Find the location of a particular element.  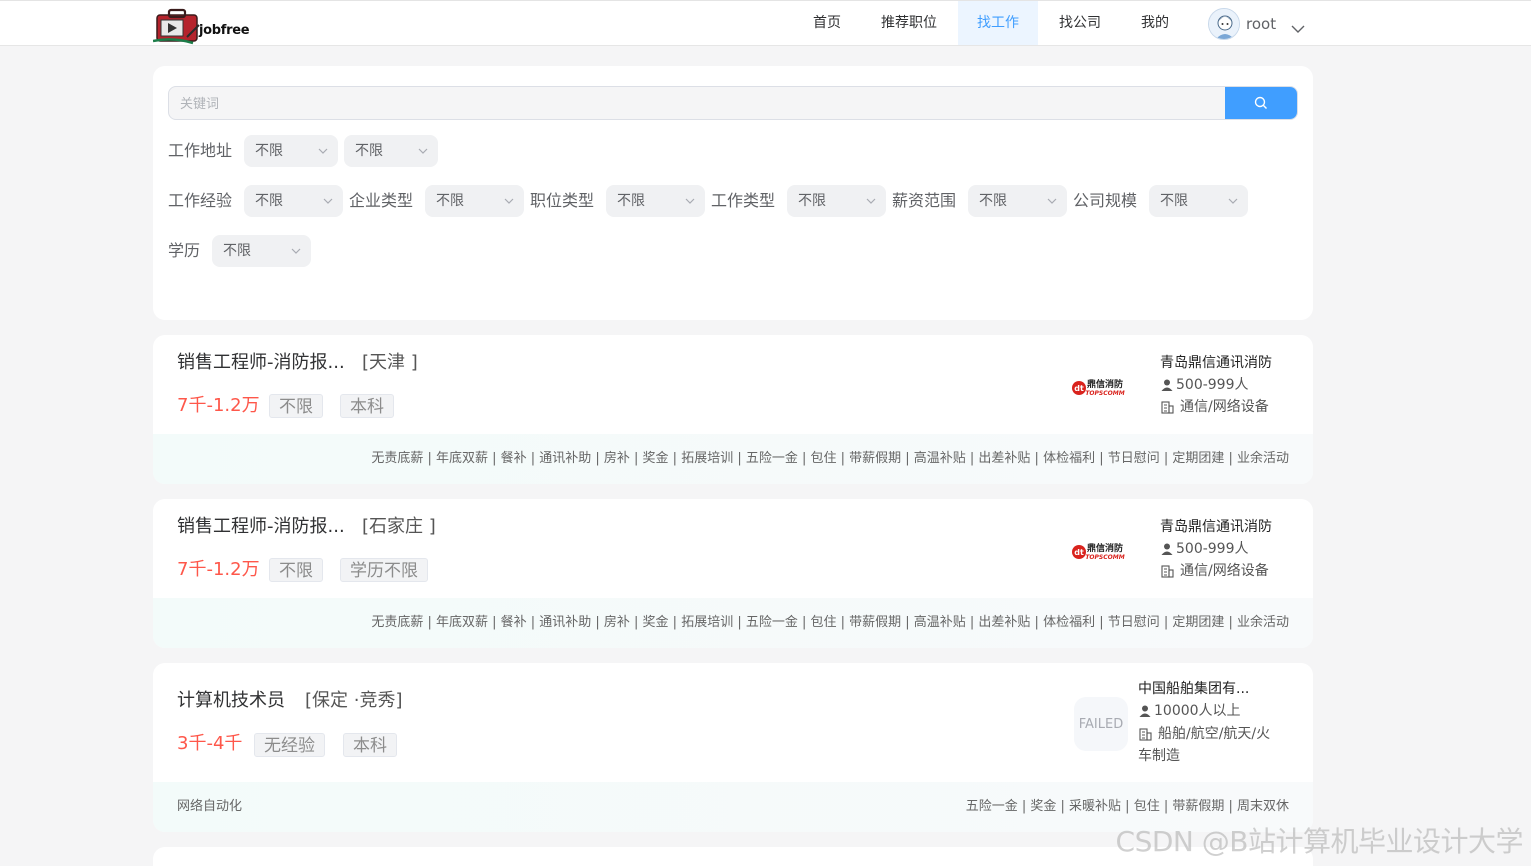

salary-select-value: 不限 is located at coordinates (993, 201).